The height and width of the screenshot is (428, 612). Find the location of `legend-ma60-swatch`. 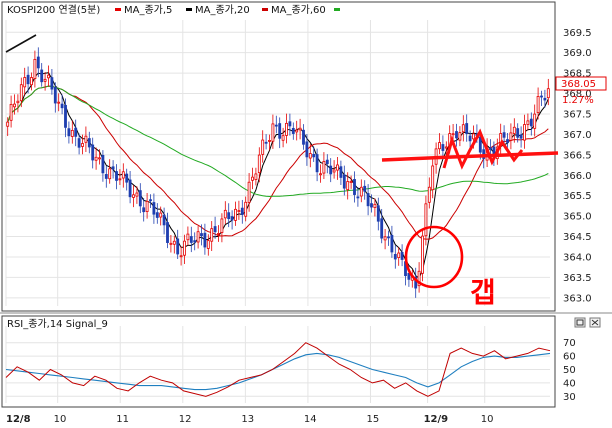

legend-ma60-swatch is located at coordinates (265, 9).